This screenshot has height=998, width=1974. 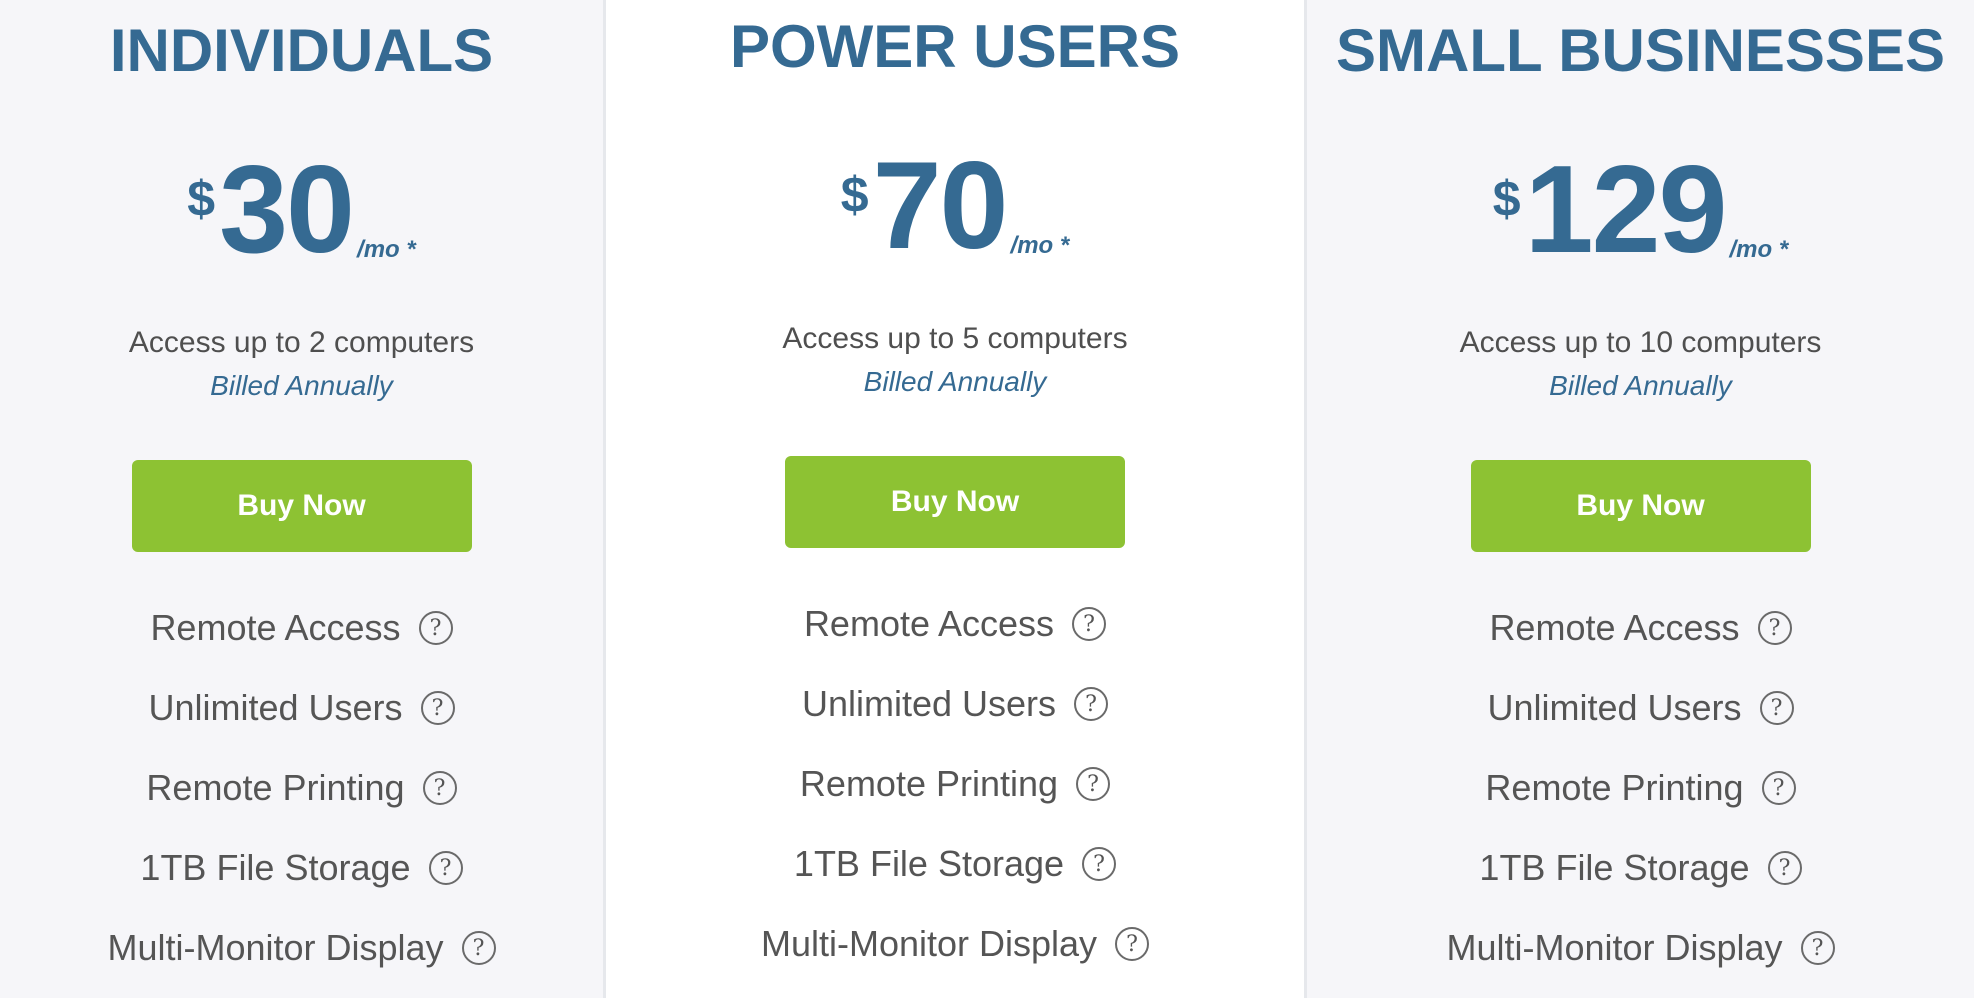 What do you see at coordinates (955, 46) in the screenshot?
I see `plan-title: POWER USERS` at bounding box center [955, 46].